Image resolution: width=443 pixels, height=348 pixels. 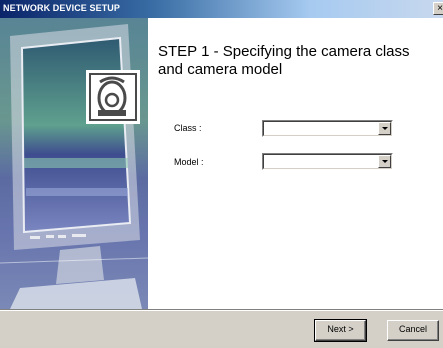 What do you see at coordinates (327, 161) in the screenshot?
I see `model-select` at bounding box center [327, 161].